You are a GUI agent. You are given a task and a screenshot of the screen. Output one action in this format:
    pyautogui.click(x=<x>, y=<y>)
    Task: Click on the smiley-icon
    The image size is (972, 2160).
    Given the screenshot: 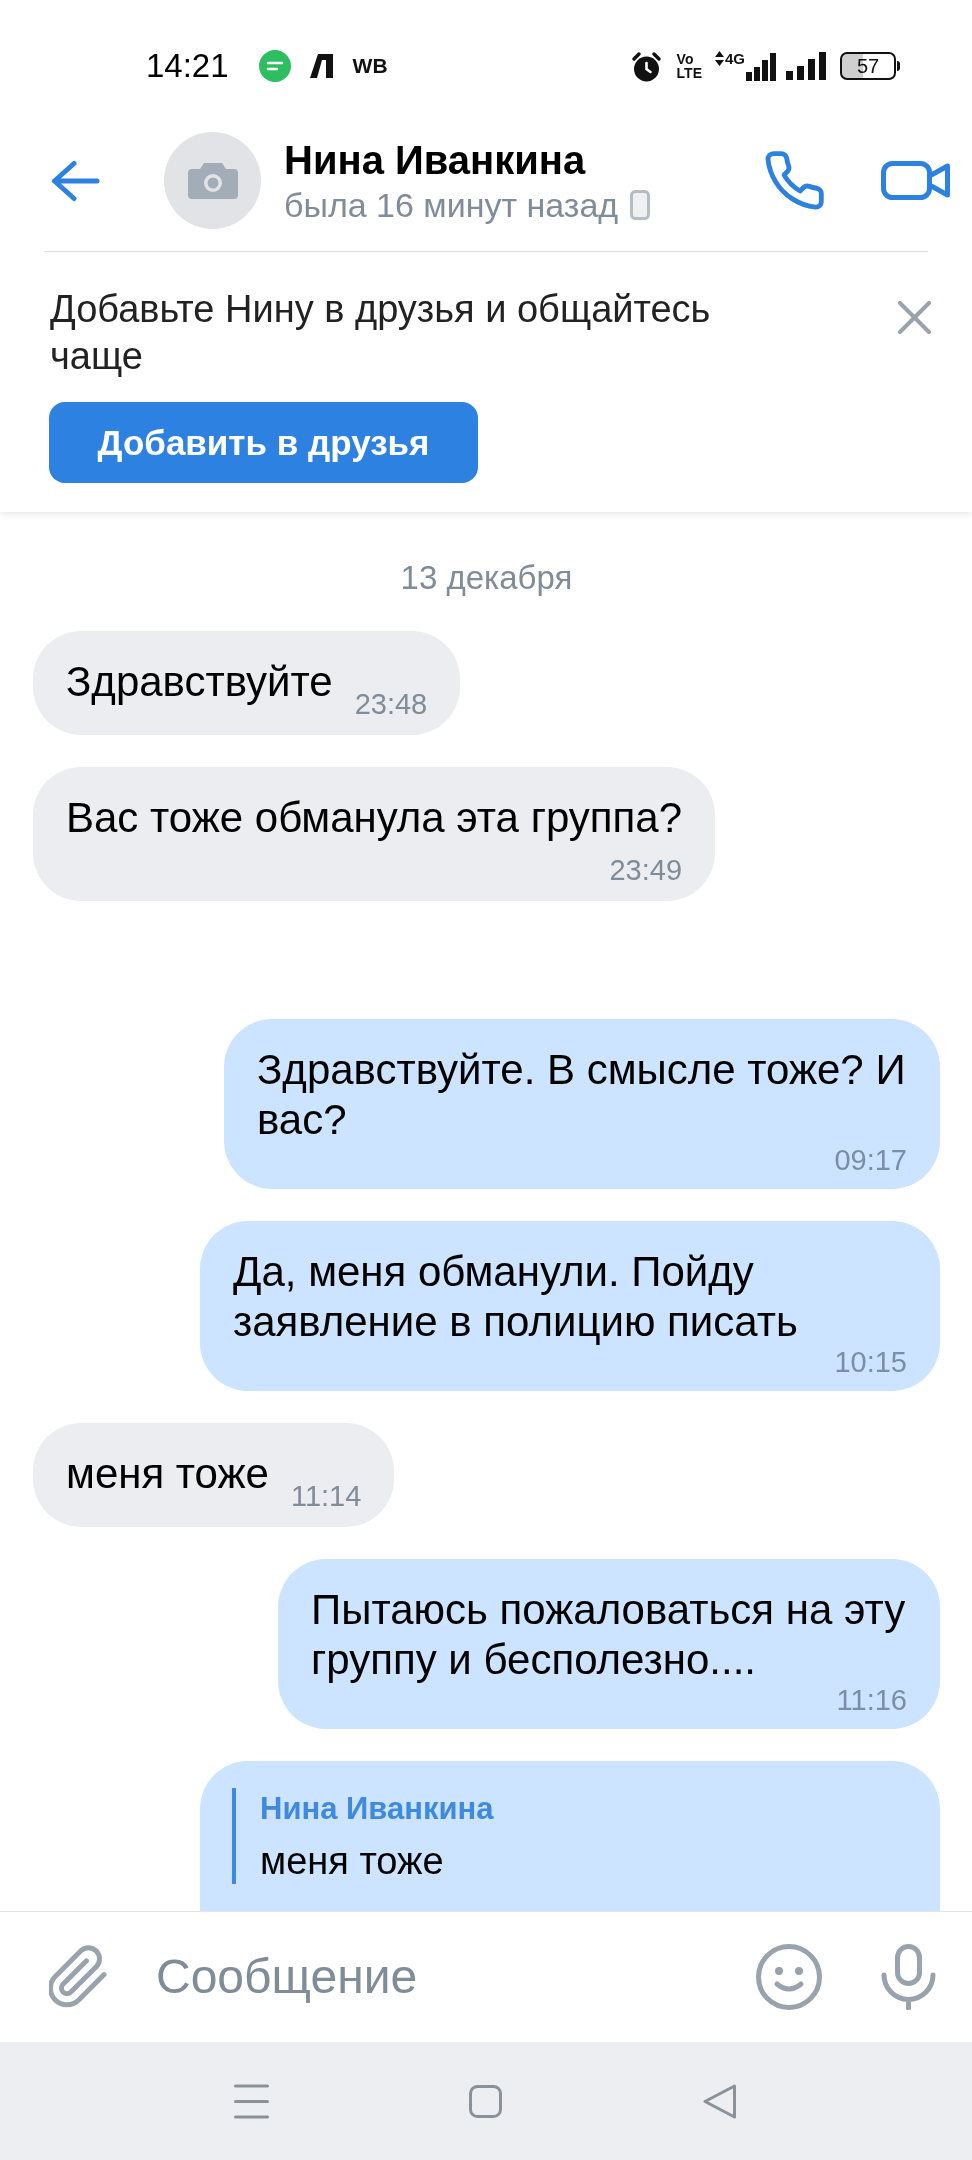 What is the action you would take?
    pyautogui.click(x=789, y=1977)
    